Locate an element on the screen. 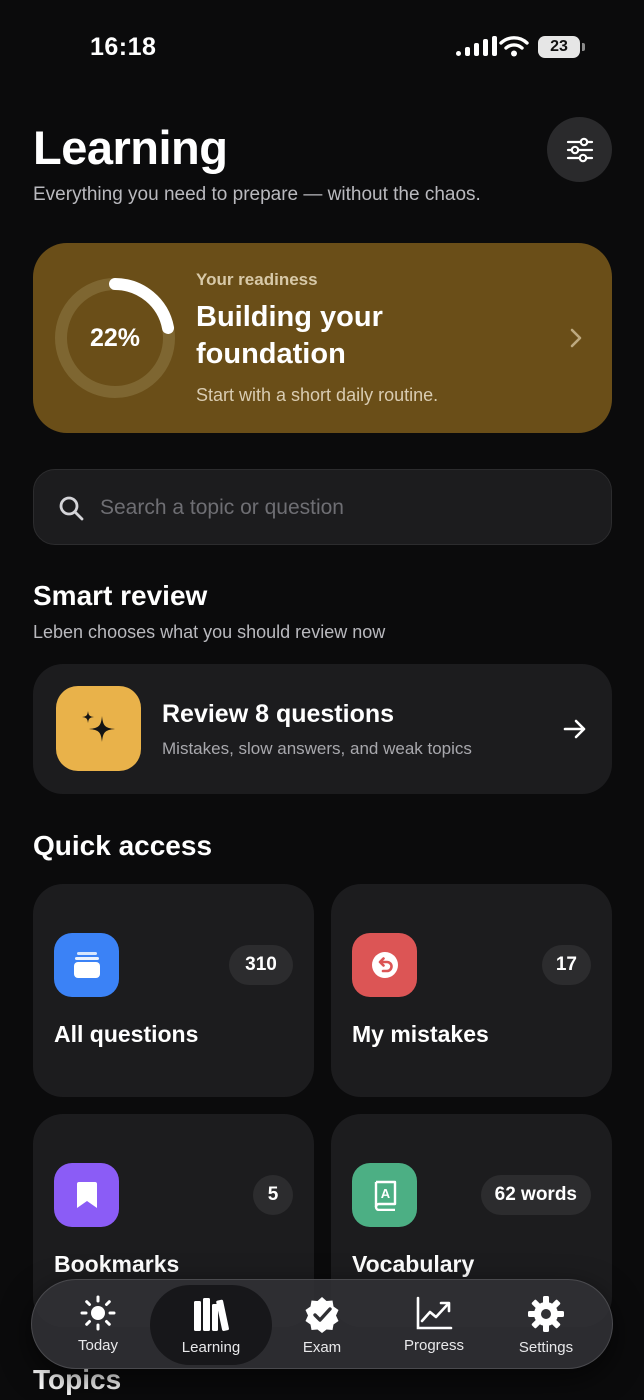  count-badge: 310 is located at coordinates (261, 965).